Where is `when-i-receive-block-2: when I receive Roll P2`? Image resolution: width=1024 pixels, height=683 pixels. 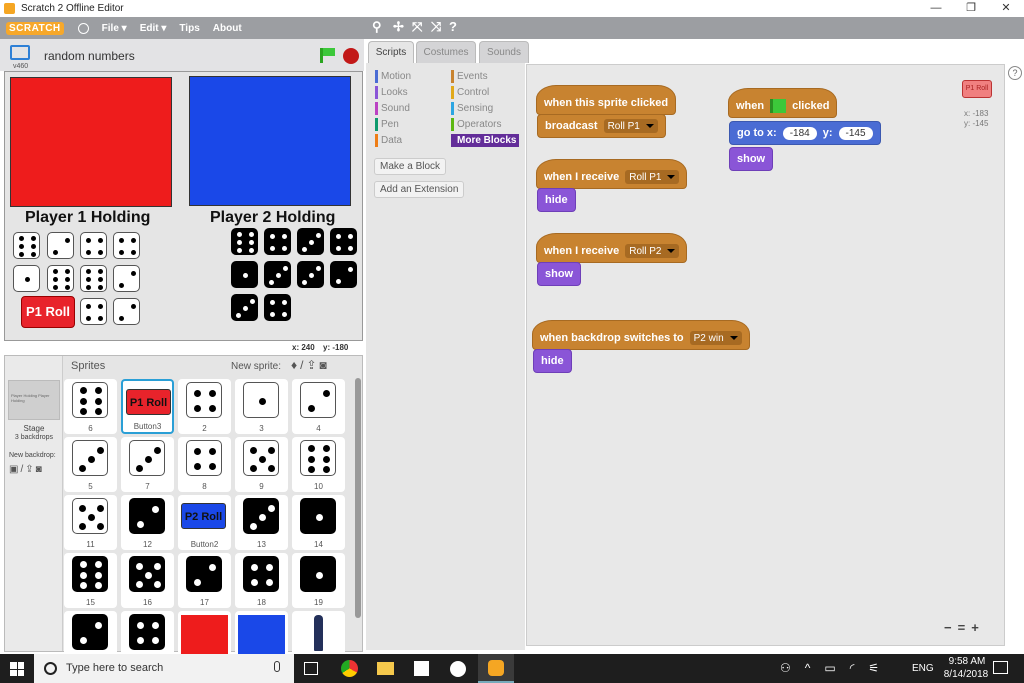
when-i-receive-block-2: when I receive Roll P2 is located at coordinates (612, 248).